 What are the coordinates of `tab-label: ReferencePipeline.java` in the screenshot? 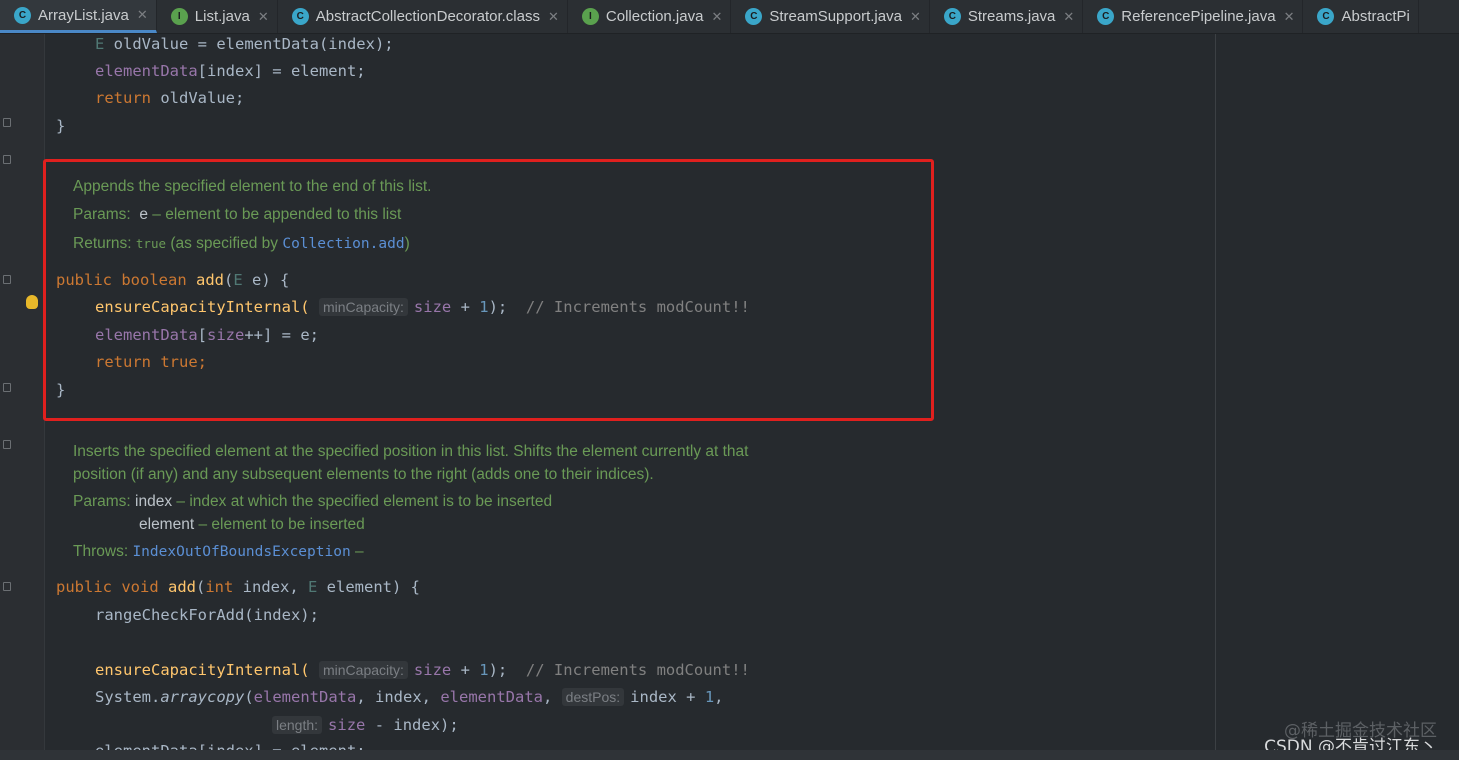 It's located at (1198, 16).